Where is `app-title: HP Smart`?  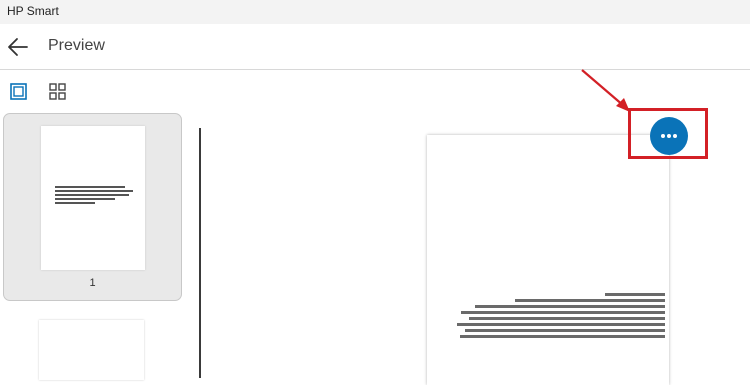
app-title: HP Smart is located at coordinates (33, 11).